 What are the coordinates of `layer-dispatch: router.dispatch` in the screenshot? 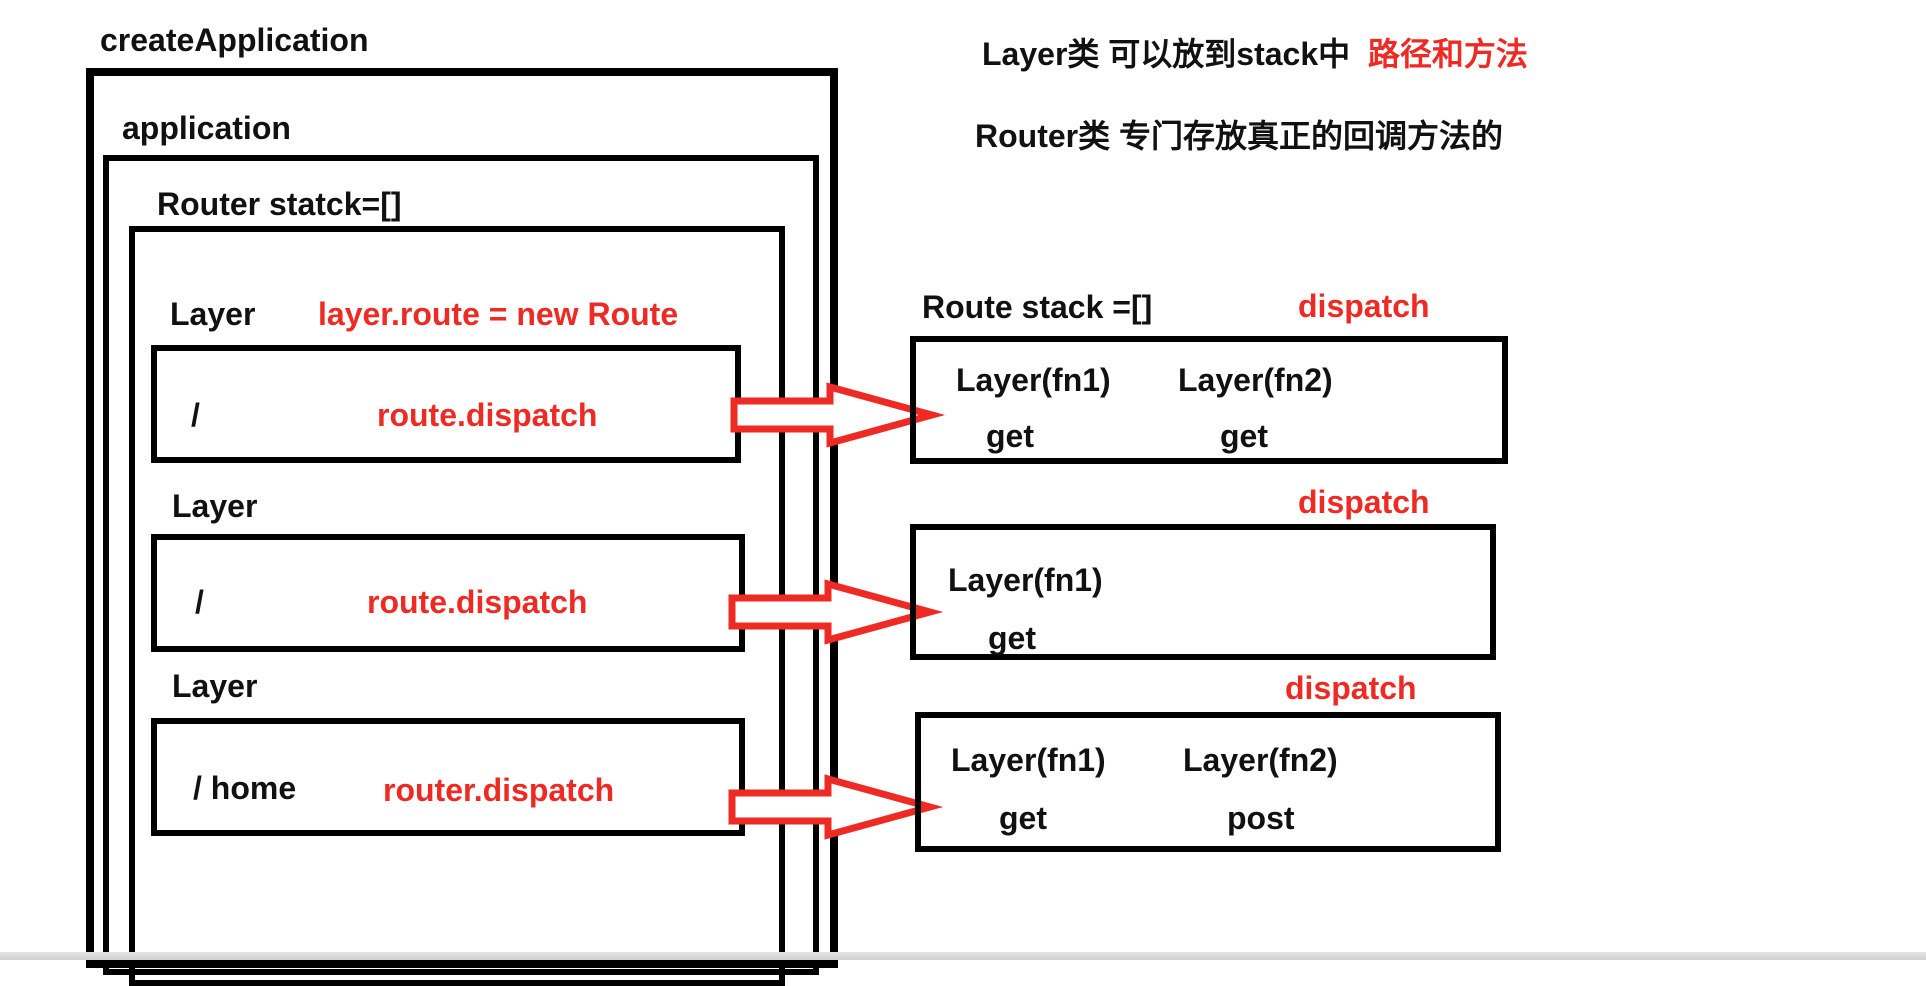 It's located at (499, 790).